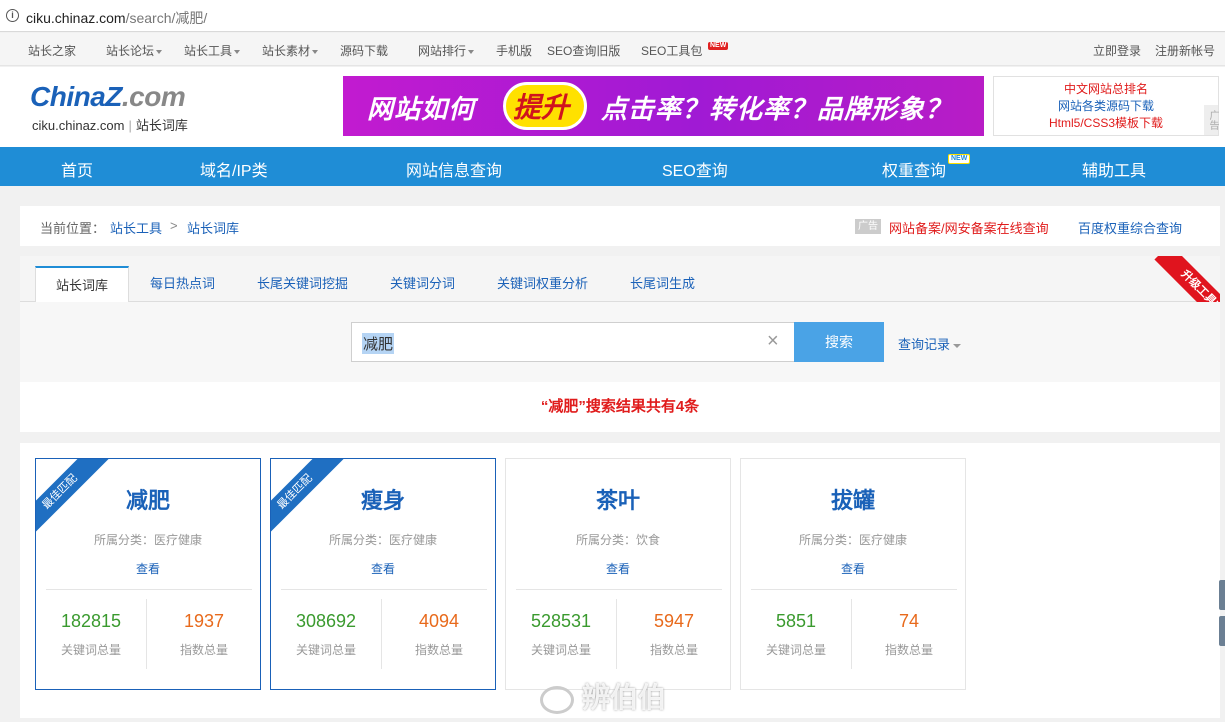 The image size is (1225, 722). Describe the element at coordinates (695, 169) in the screenshot. I see `main-nav-seo: SEO查询` at that location.